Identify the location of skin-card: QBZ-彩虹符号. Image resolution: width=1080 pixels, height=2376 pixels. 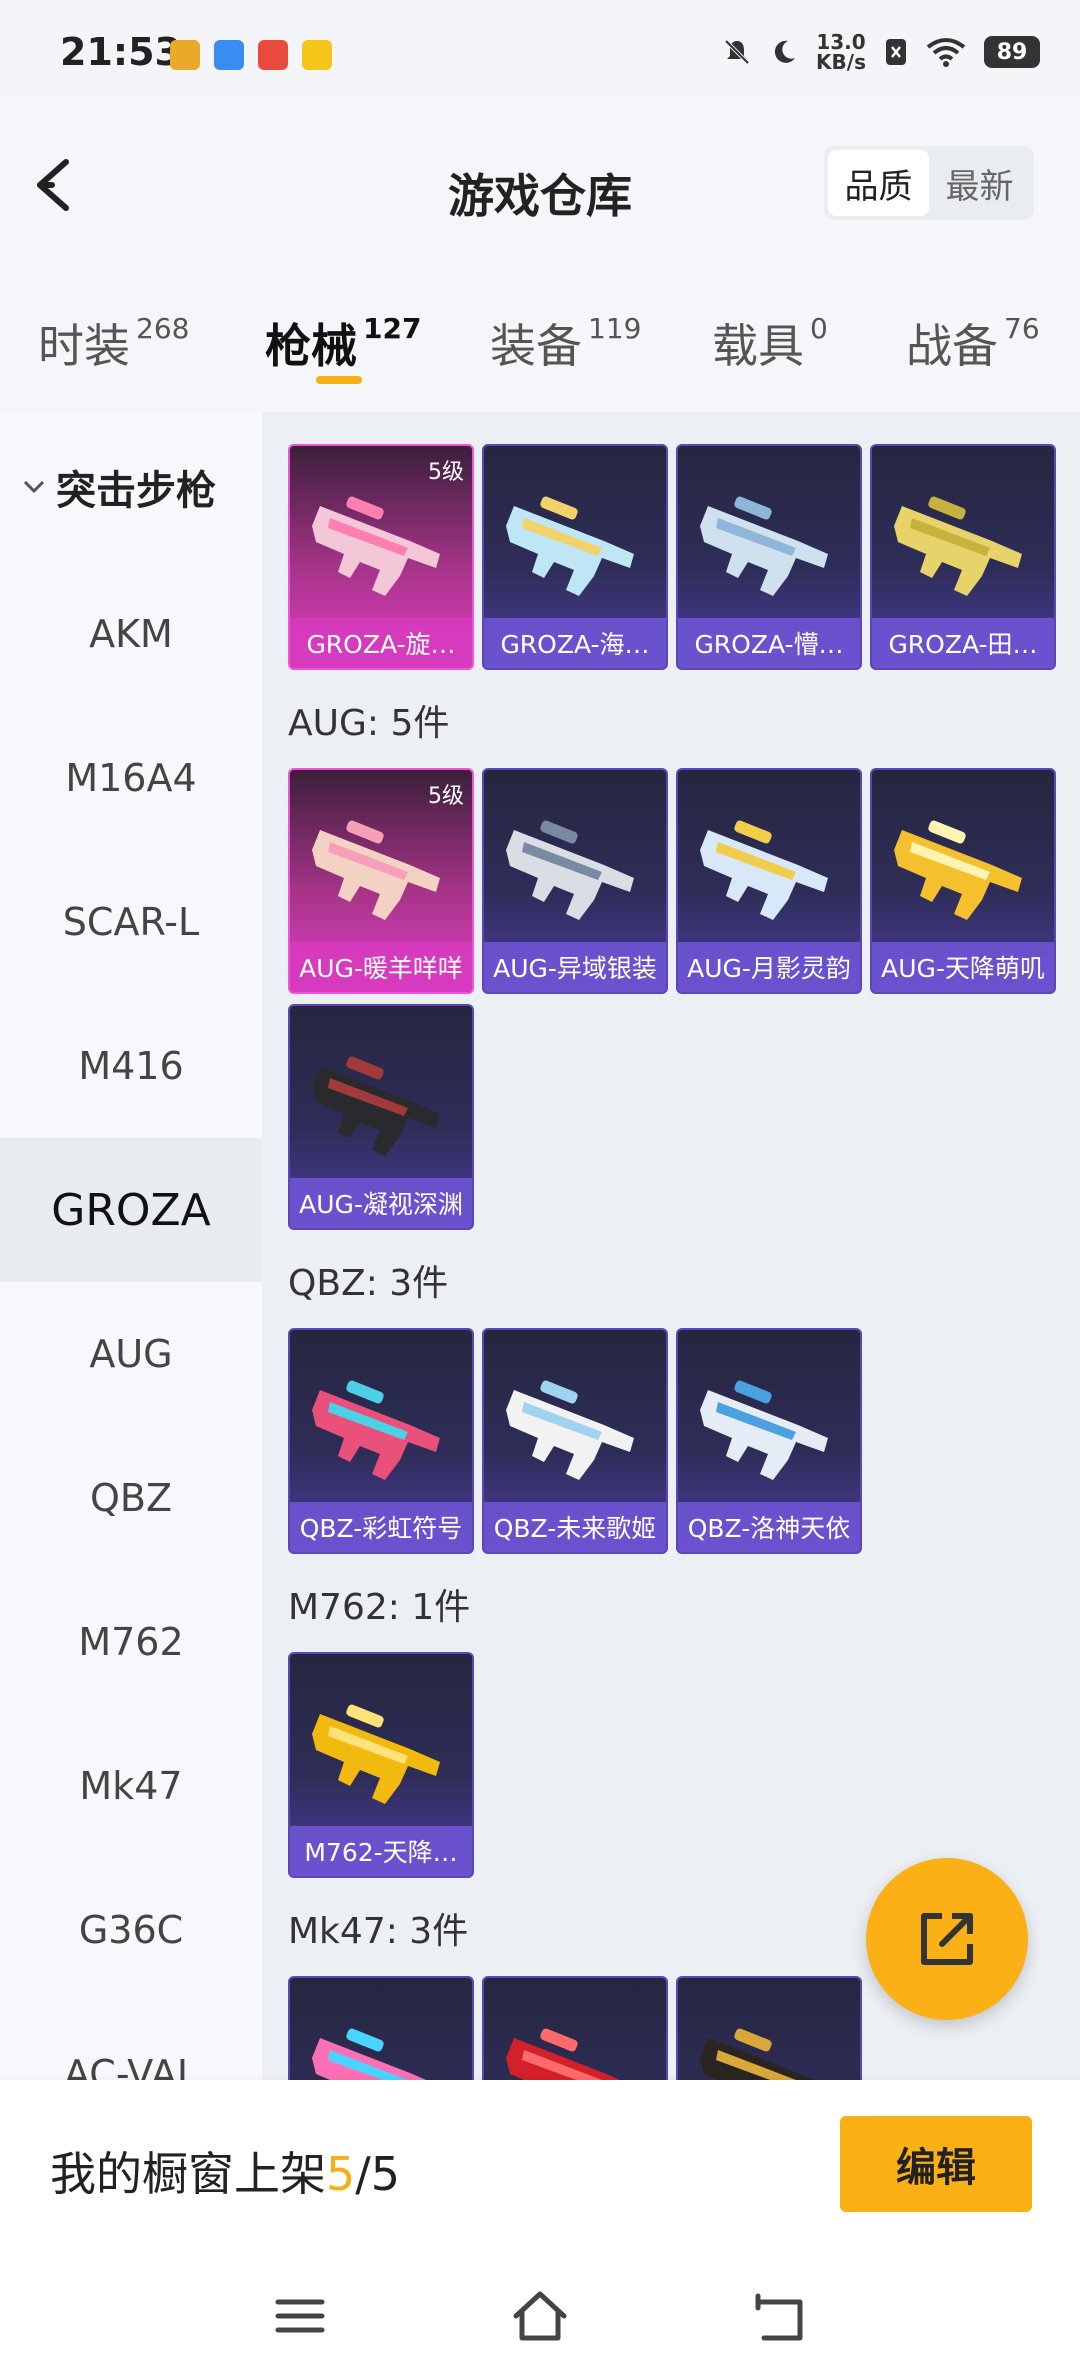
(381, 1441).